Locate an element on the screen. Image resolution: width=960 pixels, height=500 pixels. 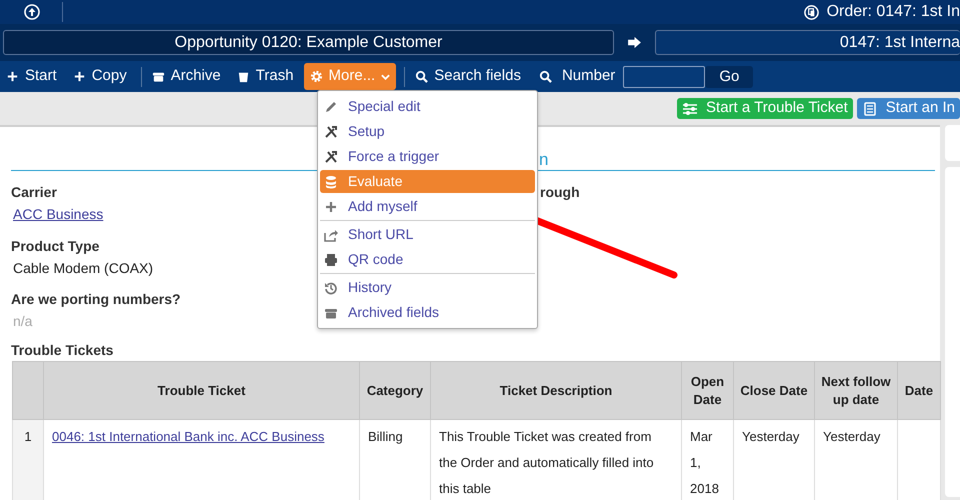
table-cell: Billing is located at coordinates (385, 436).